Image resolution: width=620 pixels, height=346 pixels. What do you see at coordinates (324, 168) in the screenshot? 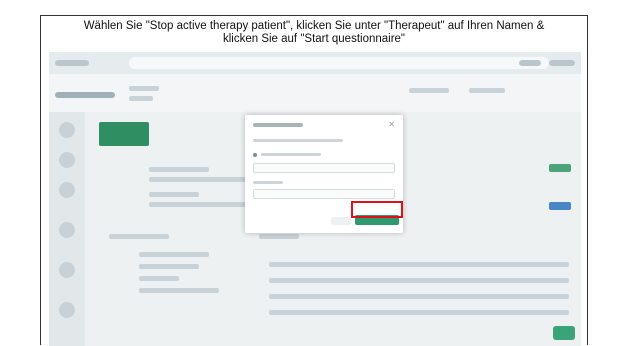
I see `therapist-select` at bounding box center [324, 168].